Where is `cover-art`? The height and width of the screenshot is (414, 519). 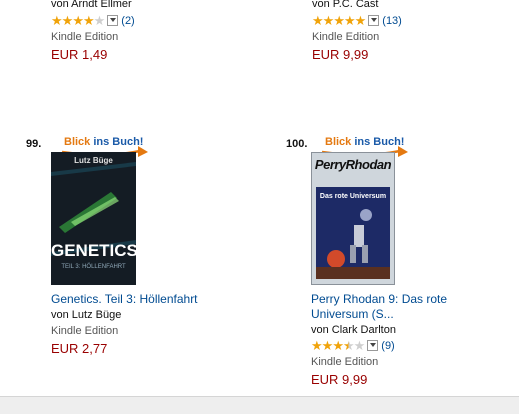
cover-art is located at coordinates (353, 233).